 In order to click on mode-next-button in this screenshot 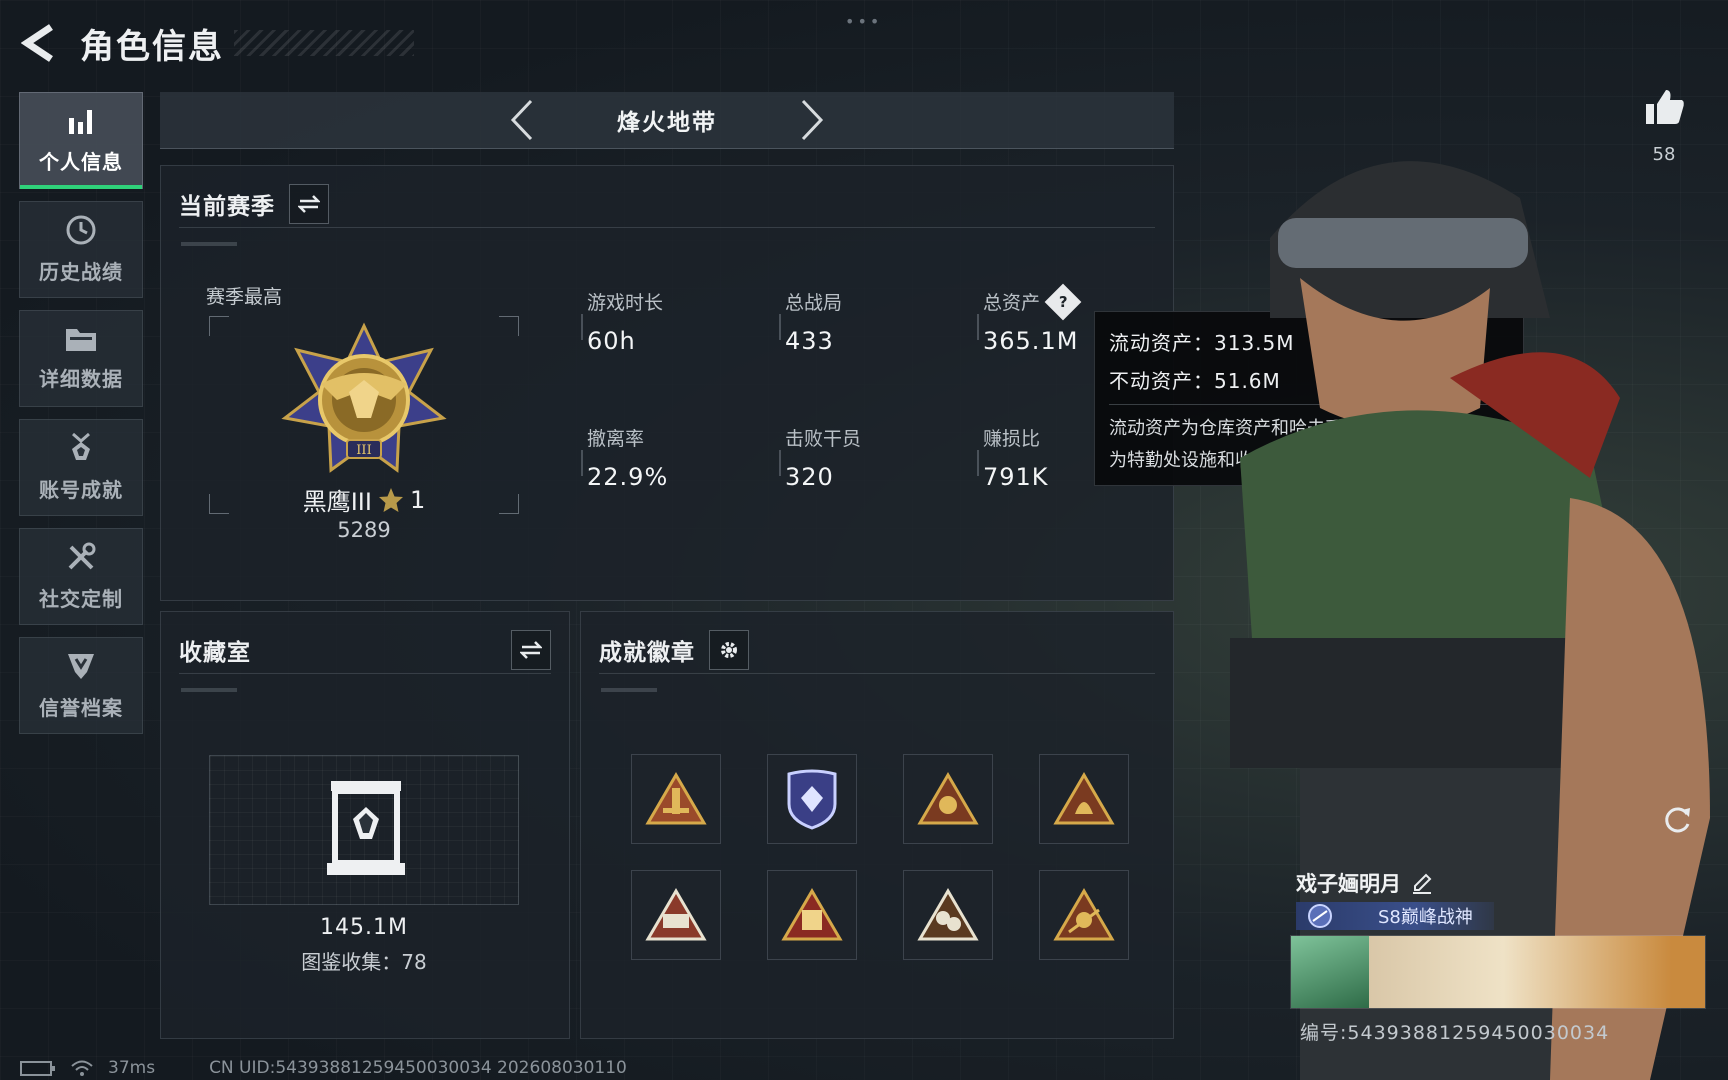, I will do `click(812, 120)`.